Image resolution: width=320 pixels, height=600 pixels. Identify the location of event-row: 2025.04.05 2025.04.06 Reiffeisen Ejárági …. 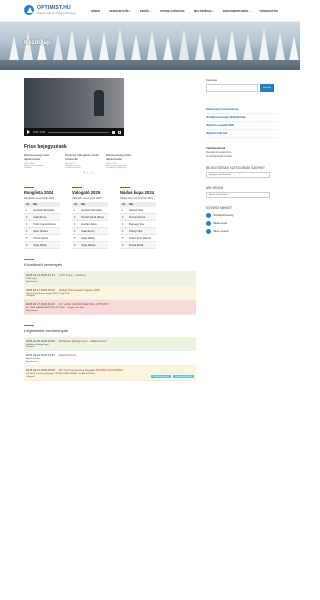
(110, 344).